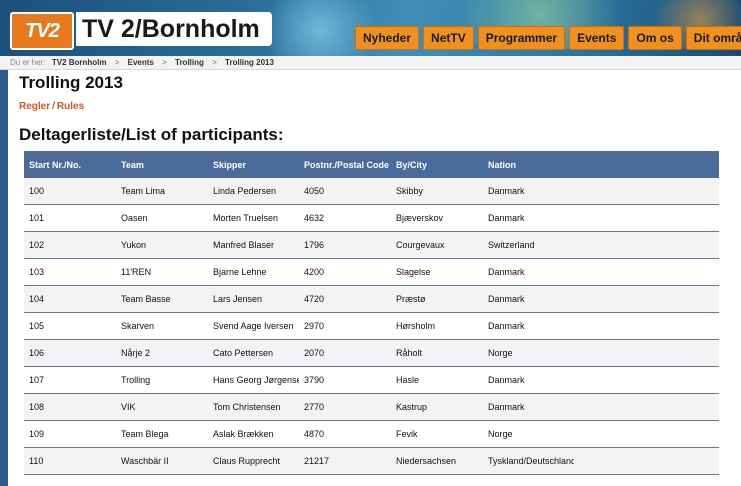 The width and height of the screenshot is (741, 486). Describe the element at coordinates (253, 461) in the screenshot. I see `cell-skipper: Claus Rupprecht` at that location.